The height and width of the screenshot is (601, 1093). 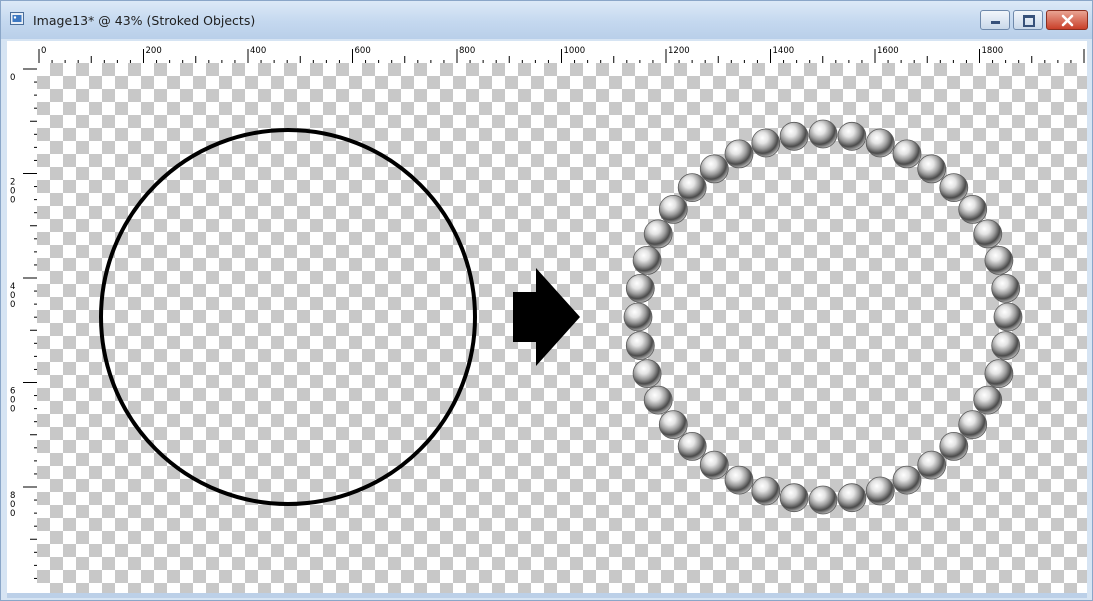 What do you see at coordinates (154, 51) in the screenshot?
I see `ruler-label: 200` at bounding box center [154, 51].